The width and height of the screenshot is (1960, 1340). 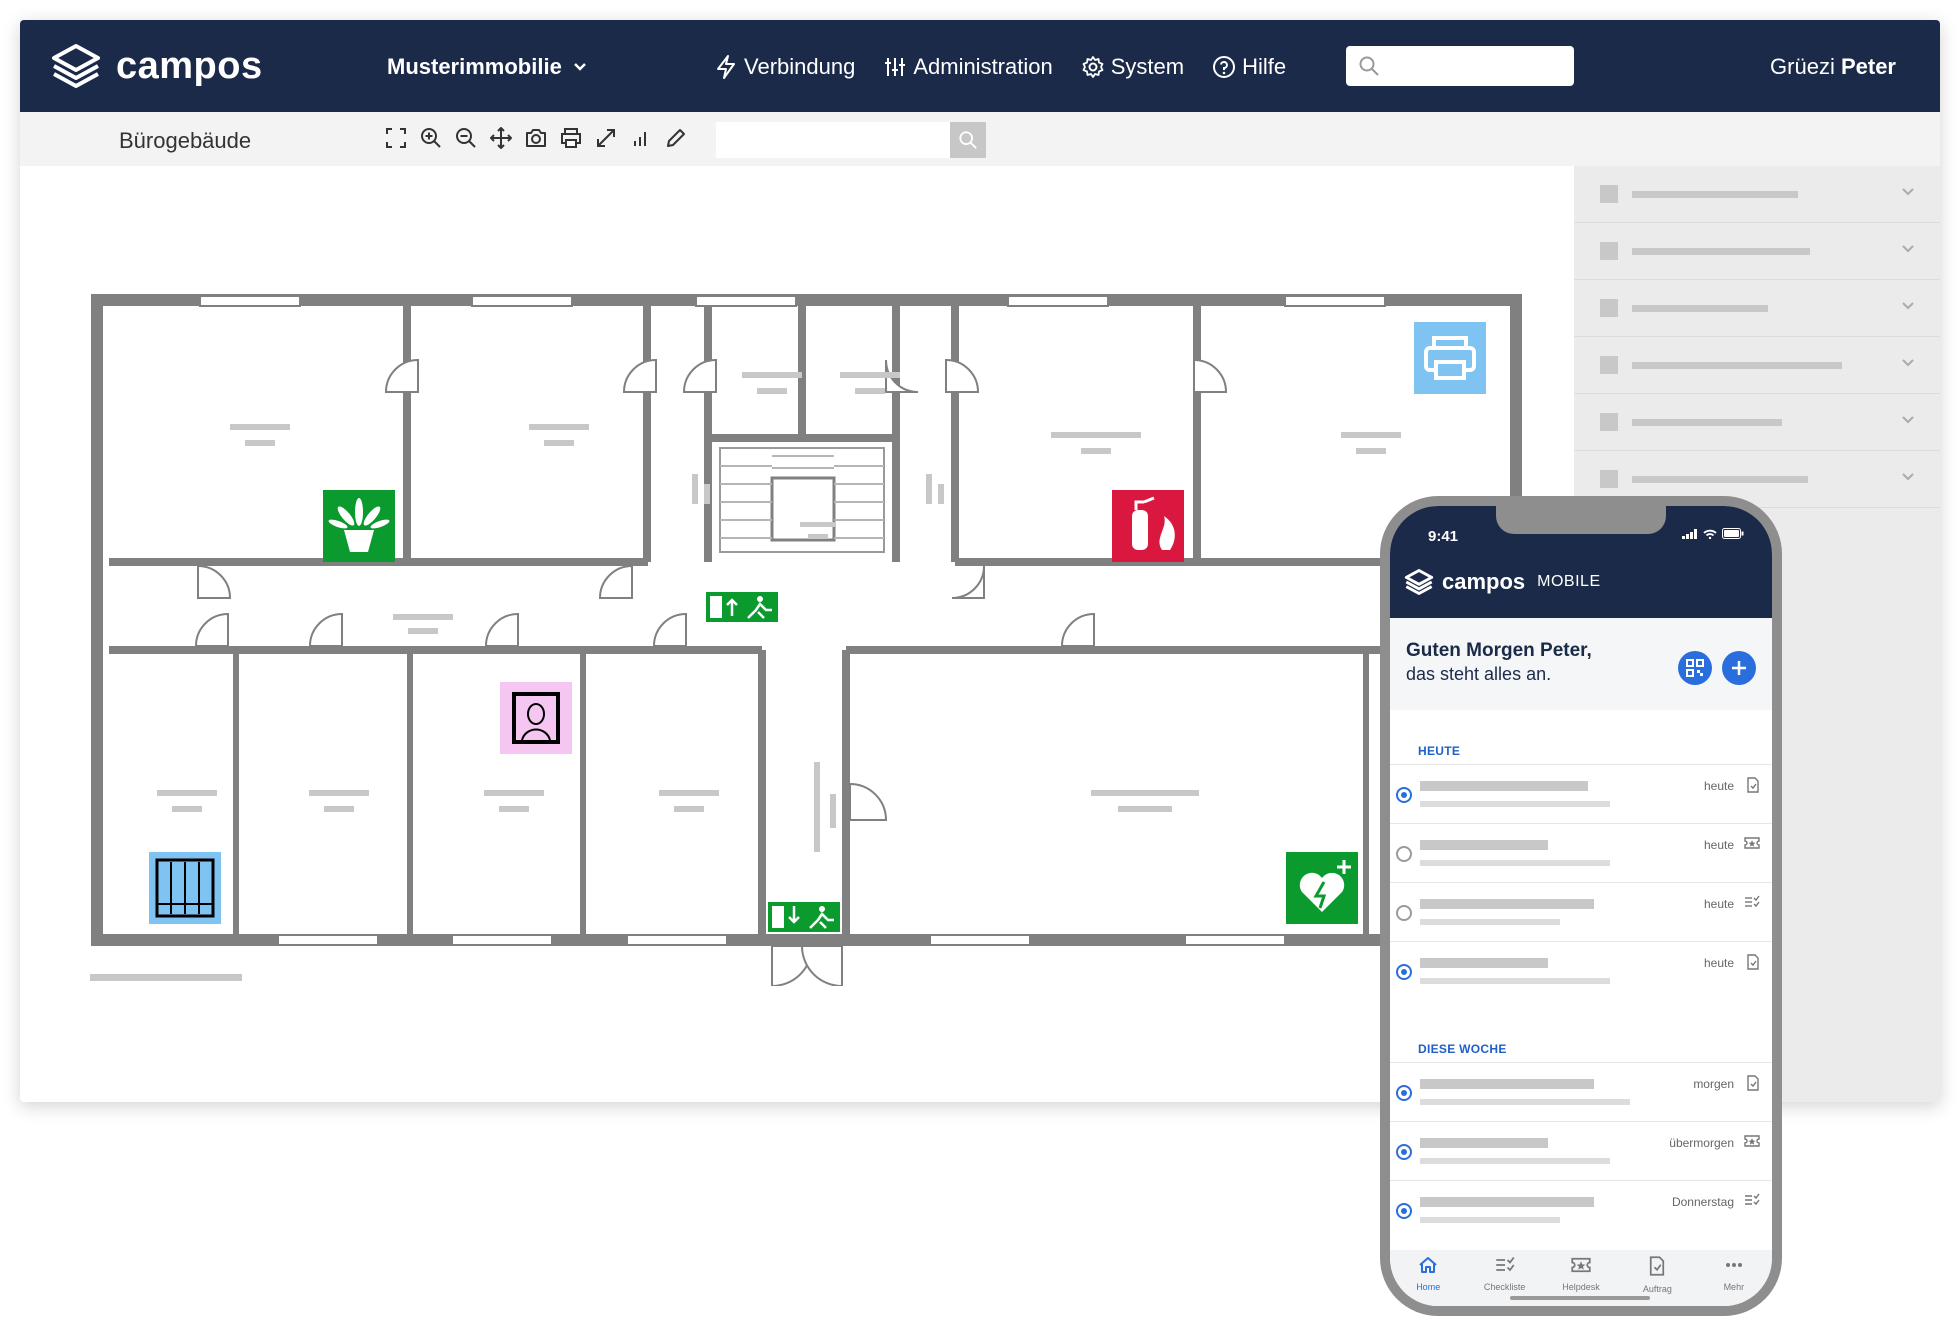 I want to click on help-icon, so click(x=1224, y=67).